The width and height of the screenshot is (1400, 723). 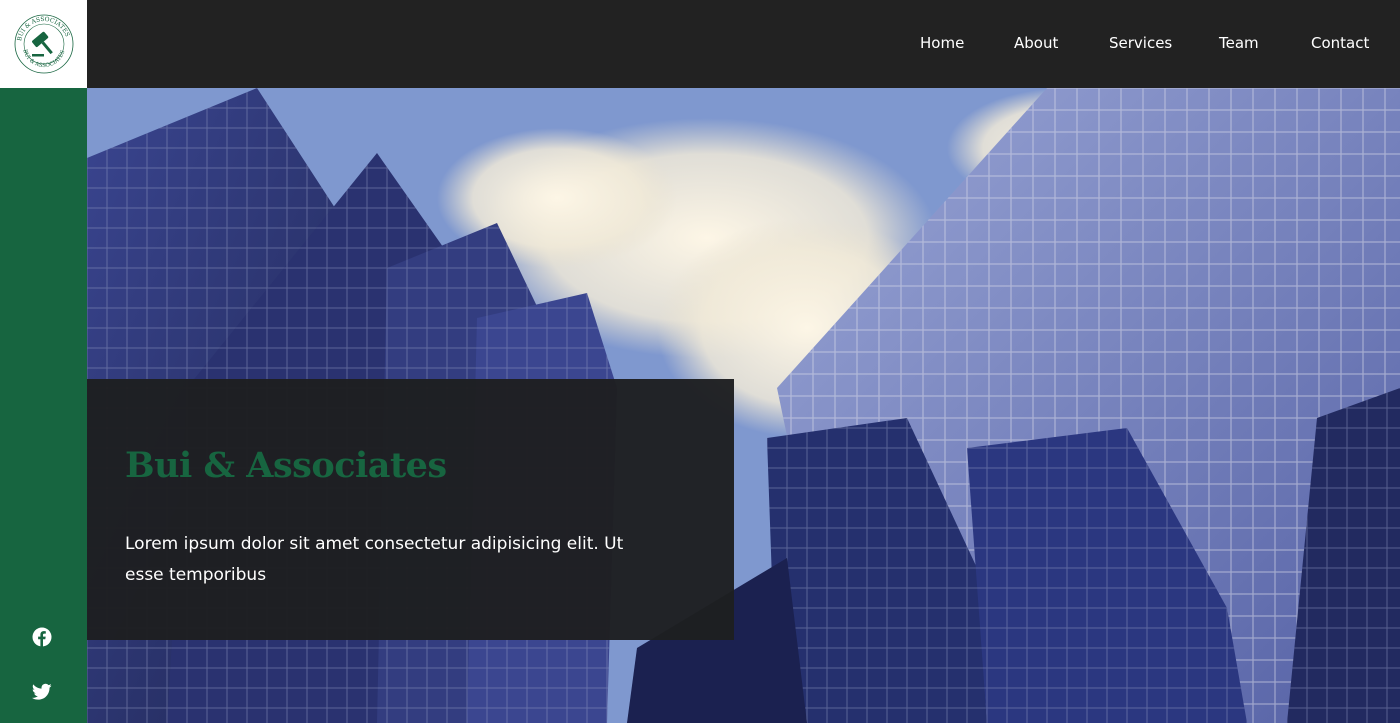 I want to click on nav-services: Services, so click(x=1140, y=43).